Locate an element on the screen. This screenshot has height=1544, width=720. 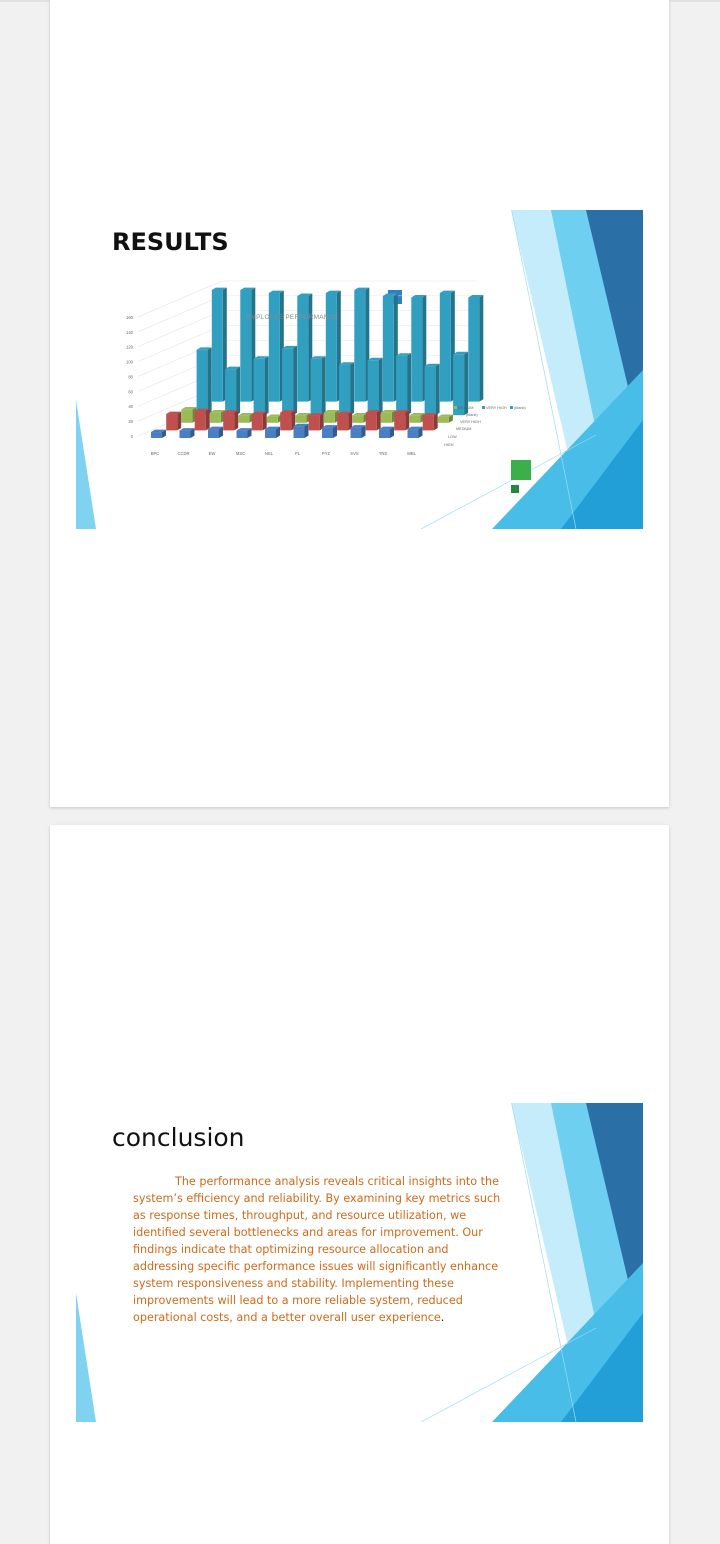
bar--blank--wbl is located at coordinates (474, 349).